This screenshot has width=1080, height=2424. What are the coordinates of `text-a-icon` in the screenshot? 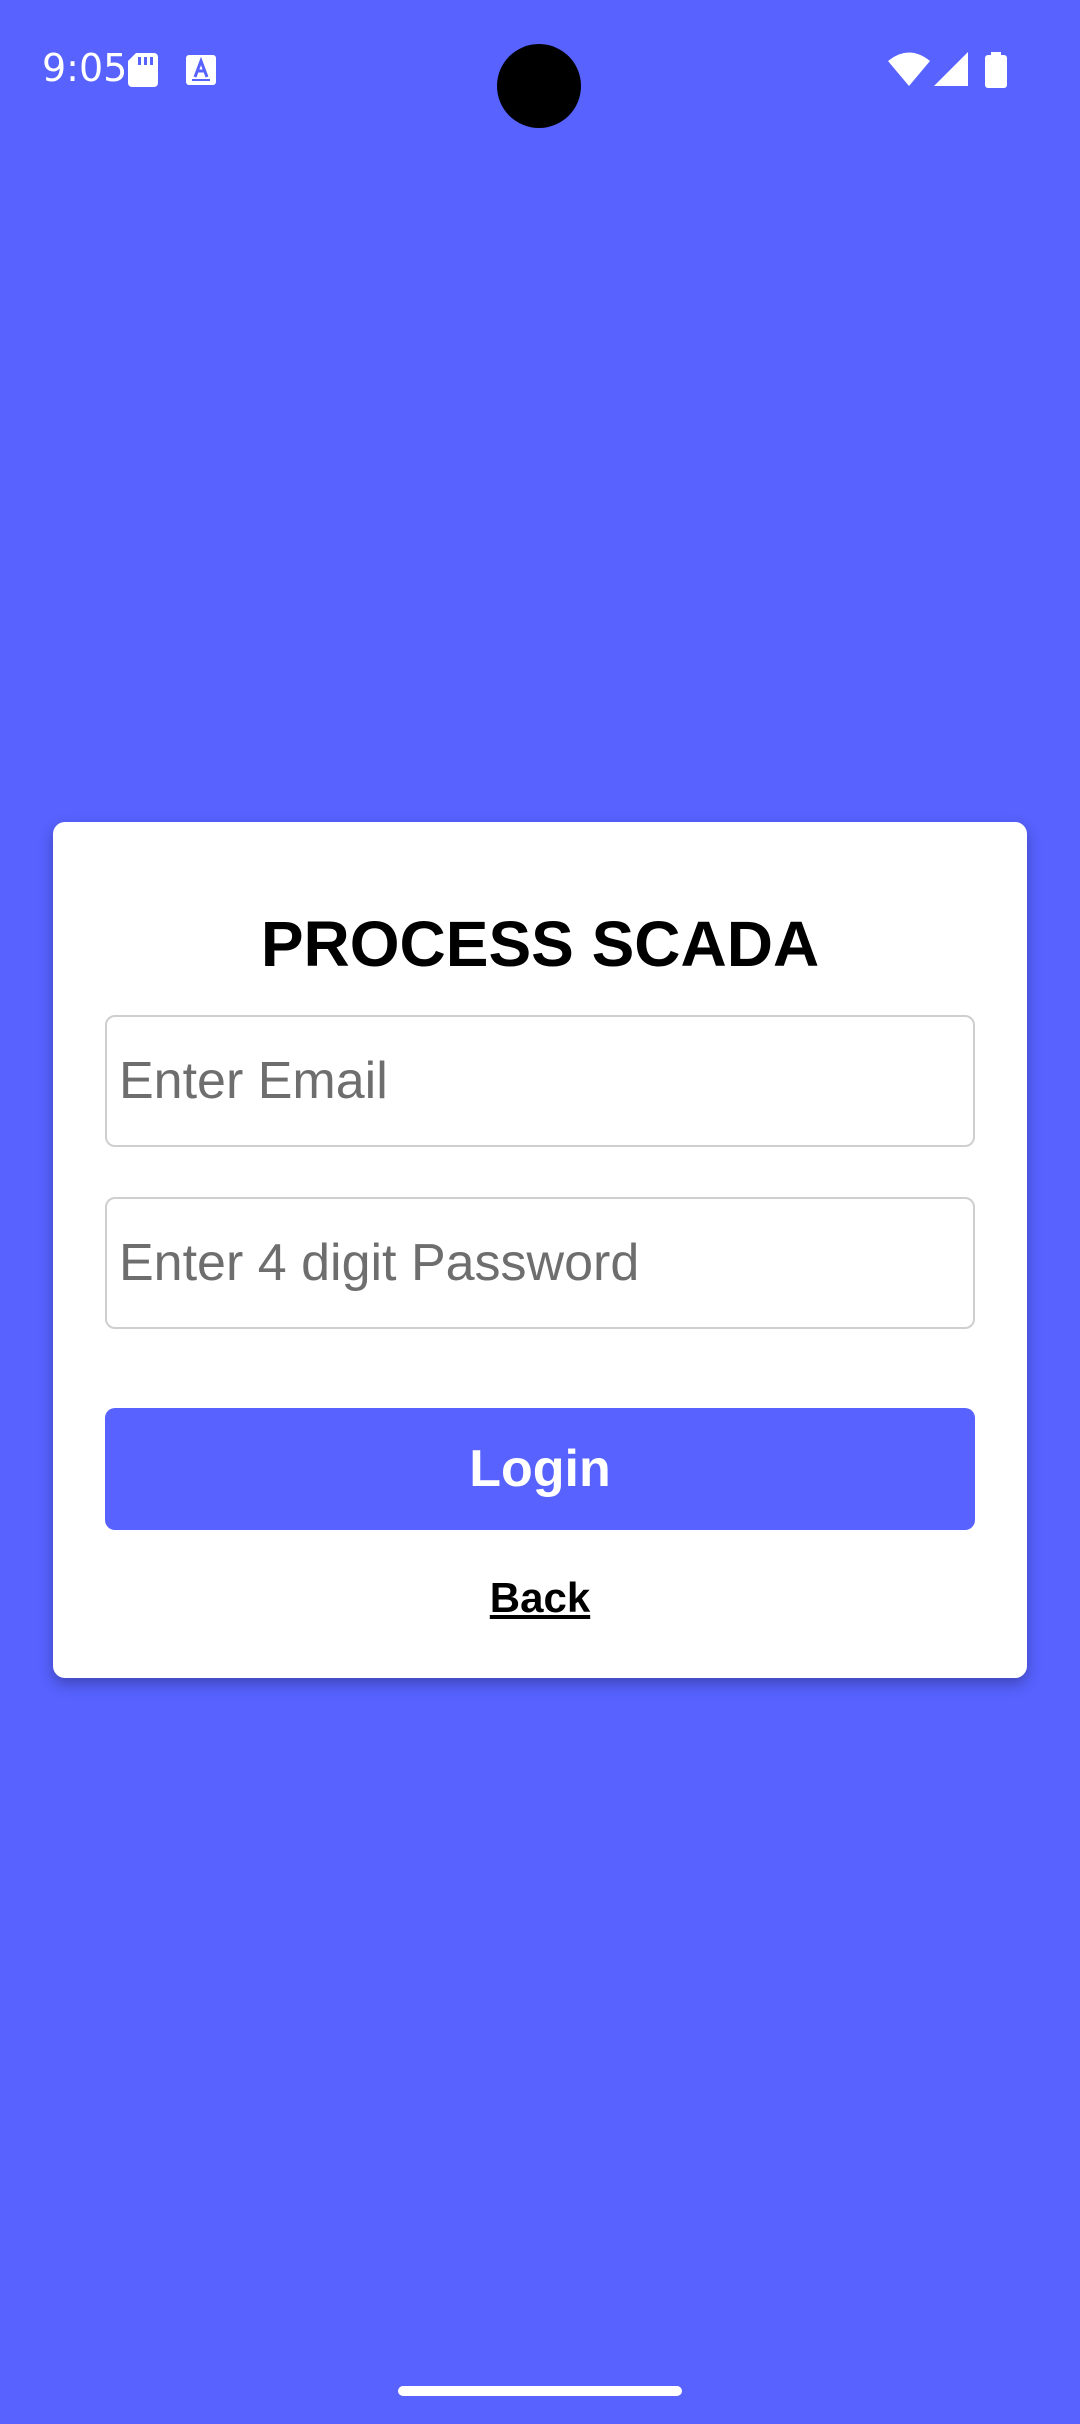 It's located at (201, 70).